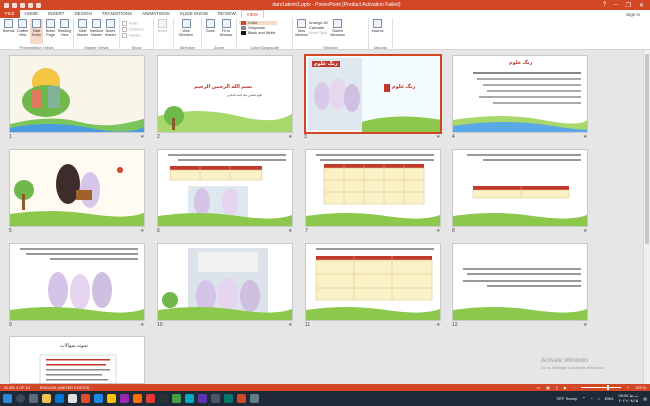  Describe the element at coordinates (14, 5) in the screenshot. I see `save-icon` at that location.